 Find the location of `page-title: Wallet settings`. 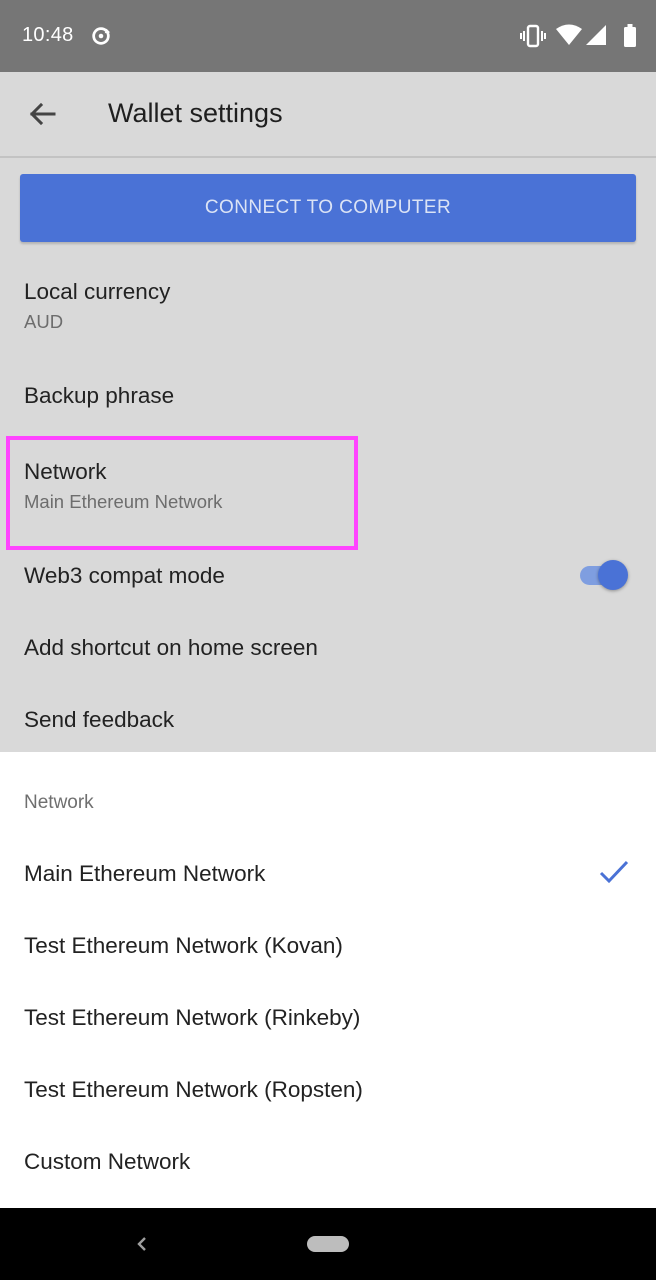

page-title: Wallet settings is located at coordinates (195, 113).